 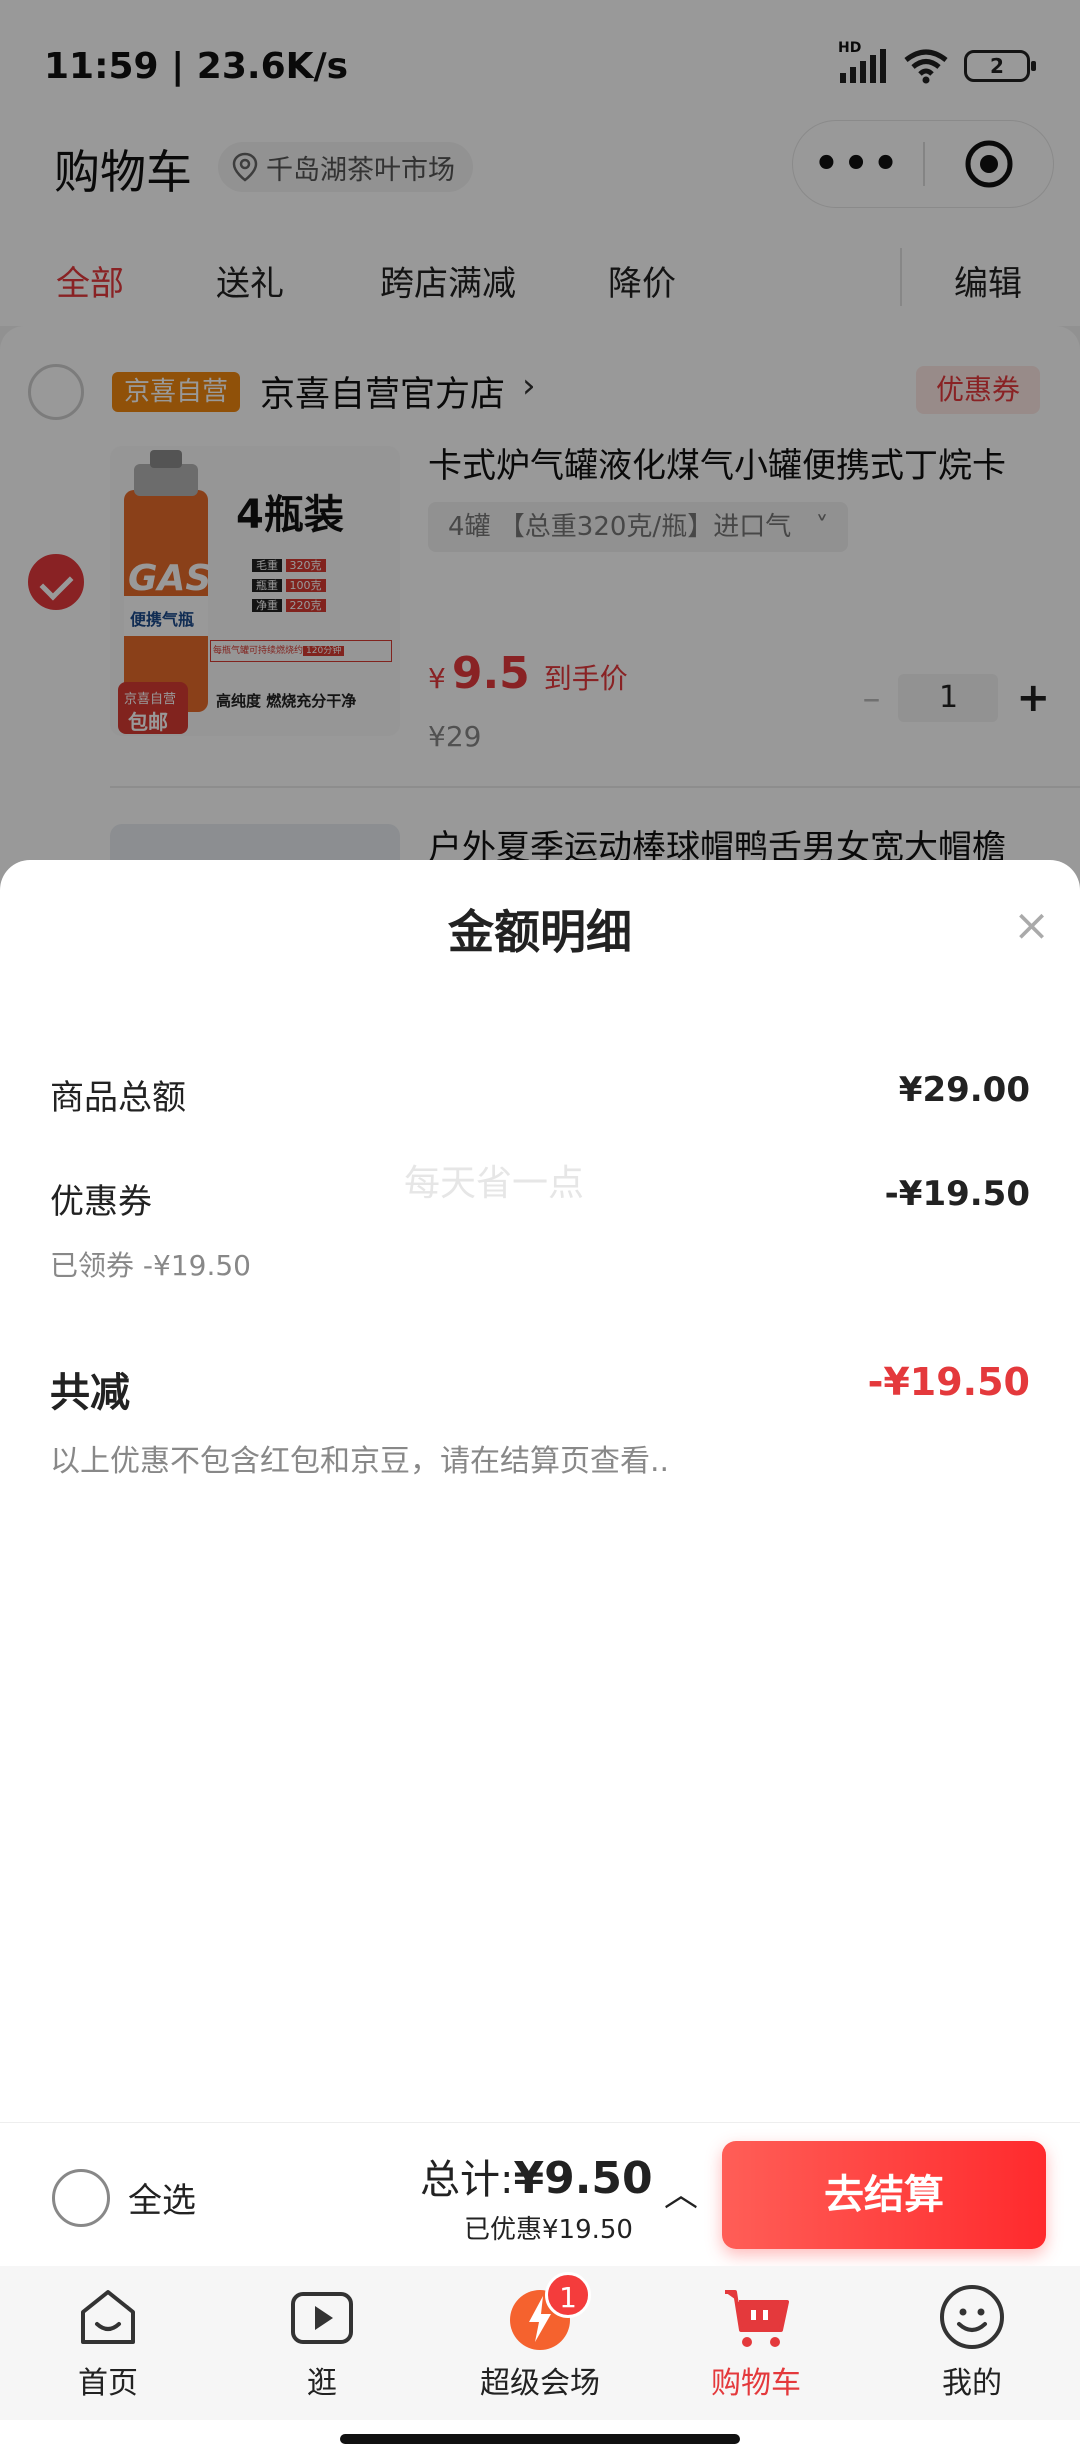 What do you see at coordinates (540, 932) in the screenshot?
I see `sheet-title: 金额明细` at bounding box center [540, 932].